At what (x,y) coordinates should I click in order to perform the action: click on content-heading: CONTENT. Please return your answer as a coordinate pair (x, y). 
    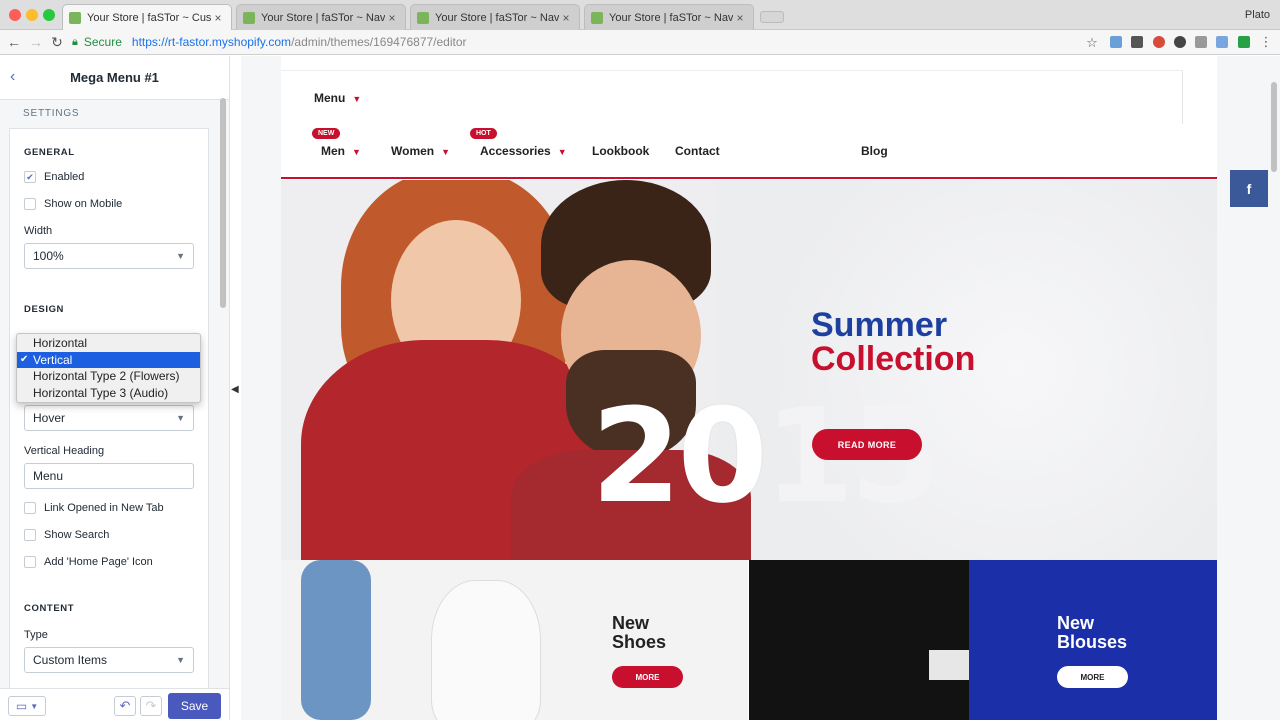
    Looking at the image, I should click on (49, 608).